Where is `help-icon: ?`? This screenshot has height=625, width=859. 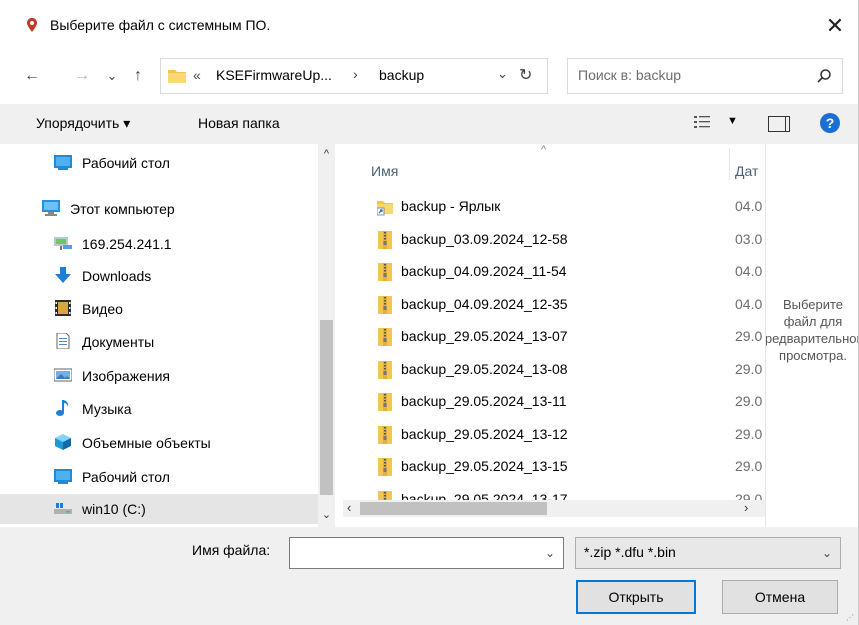
help-icon: ? is located at coordinates (830, 123).